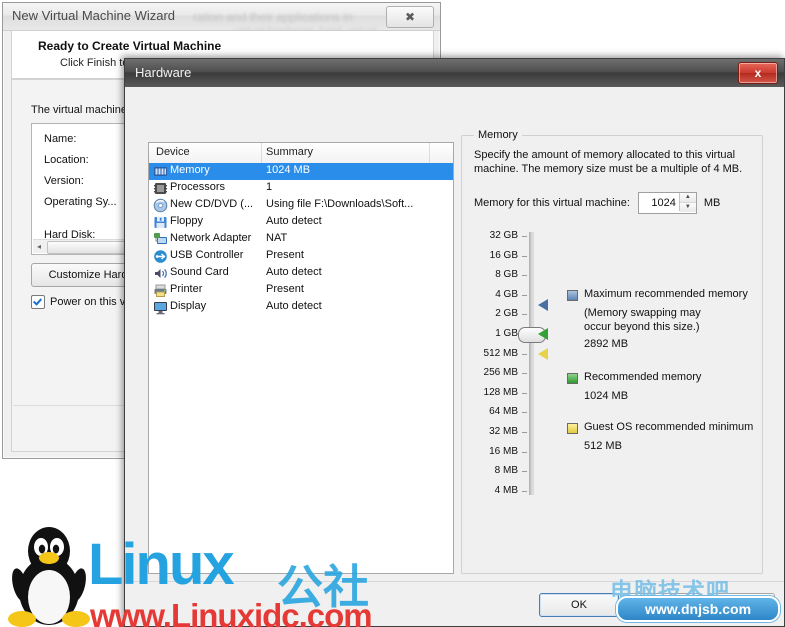 Image resolution: width=785 pixels, height=627 pixels. What do you see at coordinates (643, 377) in the screenshot?
I see `legend-title: Recommended memory` at bounding box center [643, 377].